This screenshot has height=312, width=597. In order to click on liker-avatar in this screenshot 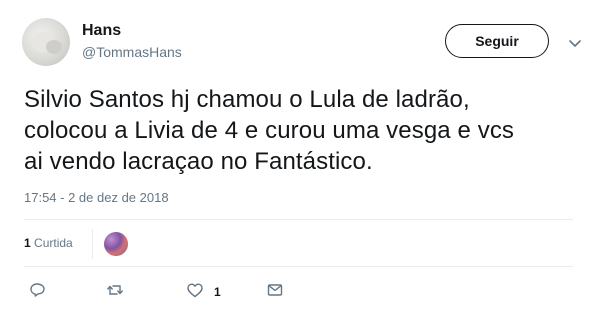, I will do `click(116, 244)`.